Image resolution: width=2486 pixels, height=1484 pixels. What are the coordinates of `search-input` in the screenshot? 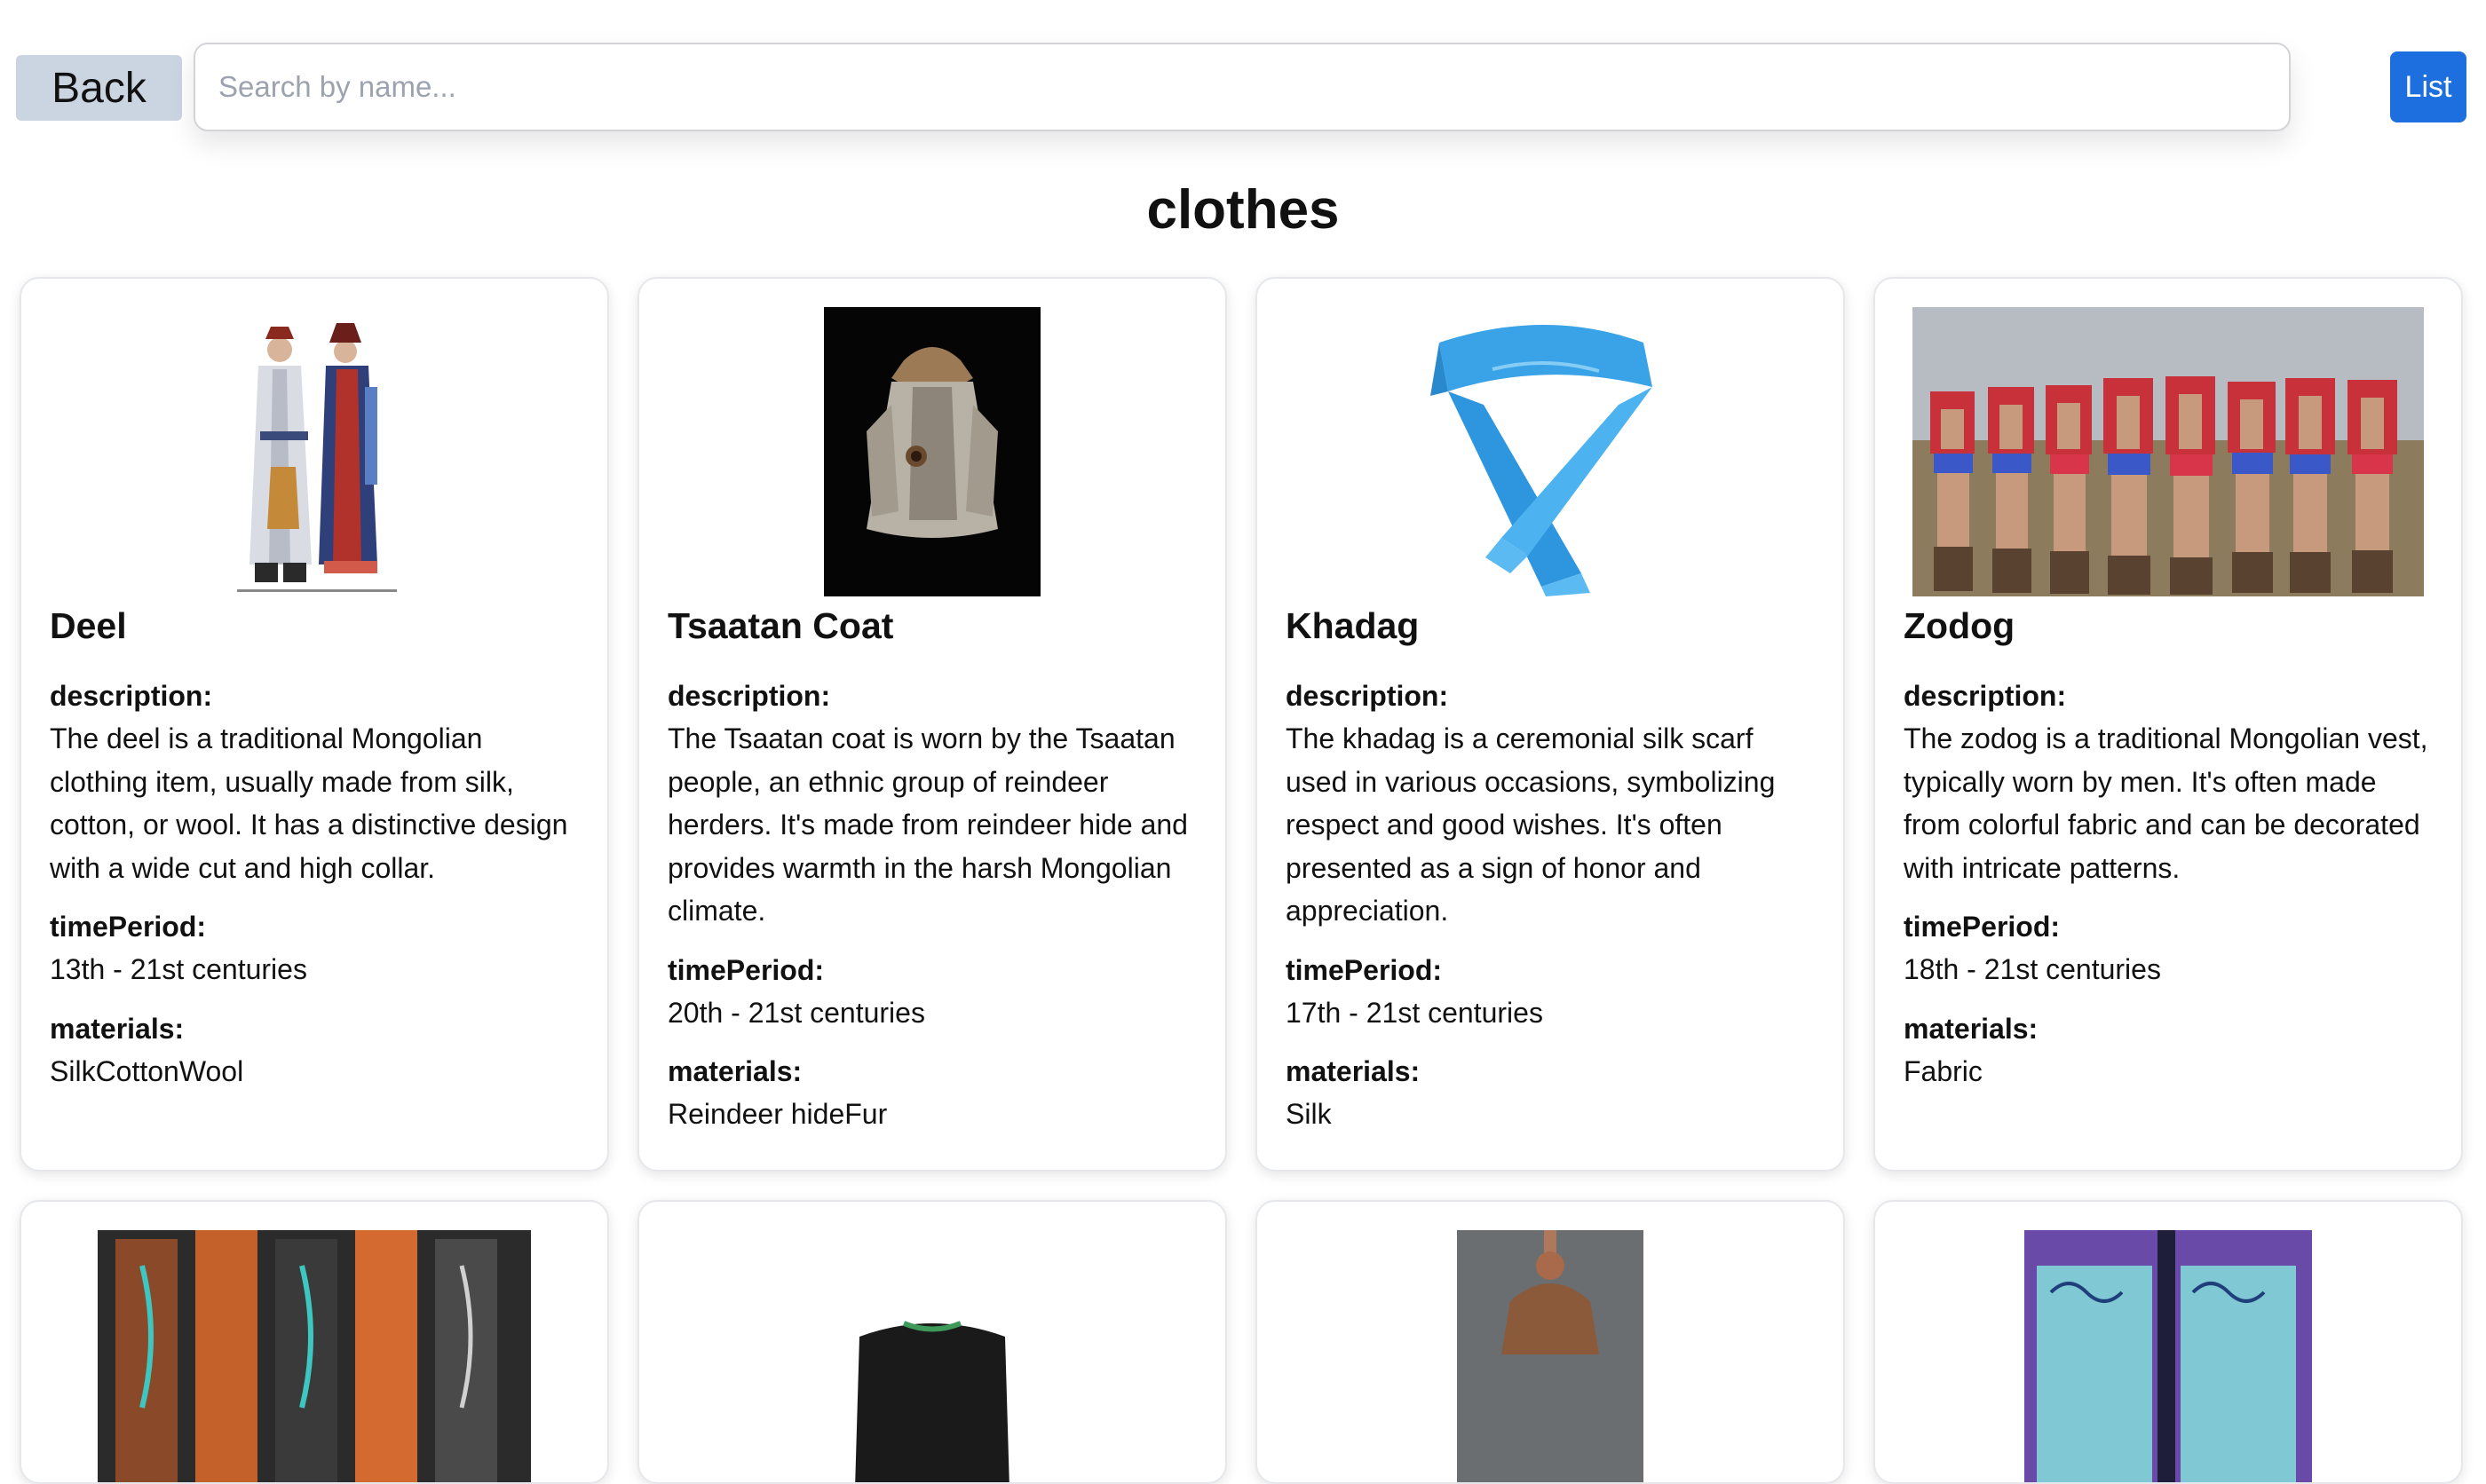 It's located at (1242, 87).